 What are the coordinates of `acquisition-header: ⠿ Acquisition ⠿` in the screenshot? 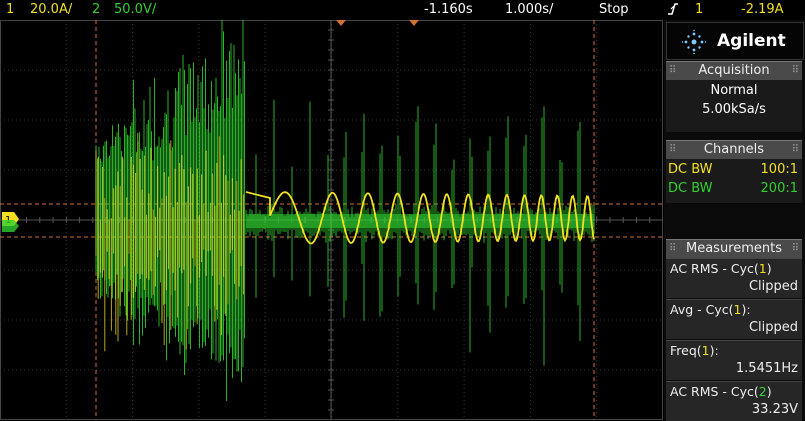 It's located at (734, 70).